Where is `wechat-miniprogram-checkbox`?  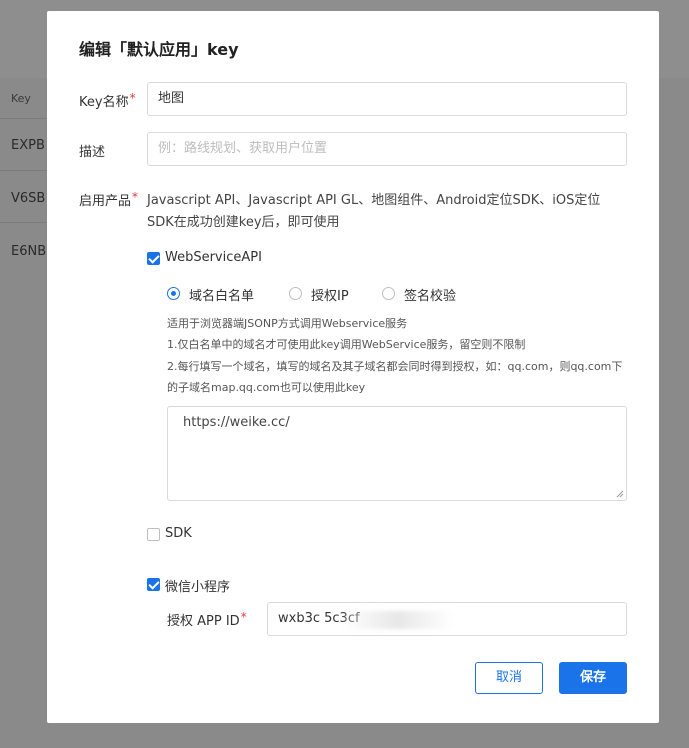 wechat-miniprogram-checkbox is located at coordinates (153, 584).